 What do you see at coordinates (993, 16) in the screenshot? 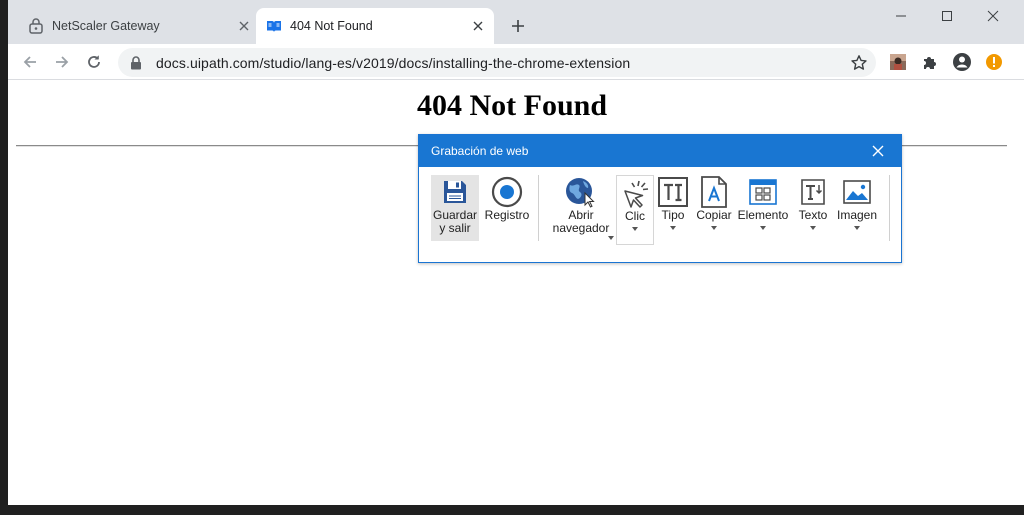
I see `close-window-icon` at bounding box center [993, 16].